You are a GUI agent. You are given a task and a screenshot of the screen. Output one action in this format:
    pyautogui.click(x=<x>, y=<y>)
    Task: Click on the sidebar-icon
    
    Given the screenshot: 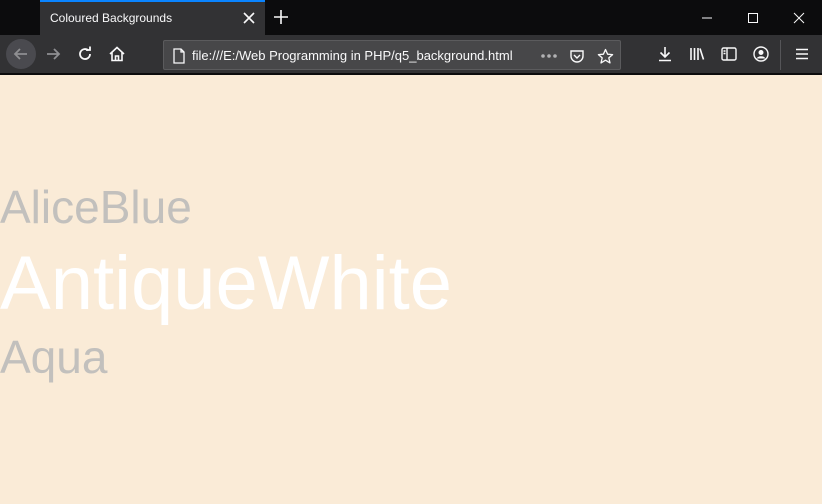 What is the action you would take?
    pyautogui.click(x=729, y=54)
    